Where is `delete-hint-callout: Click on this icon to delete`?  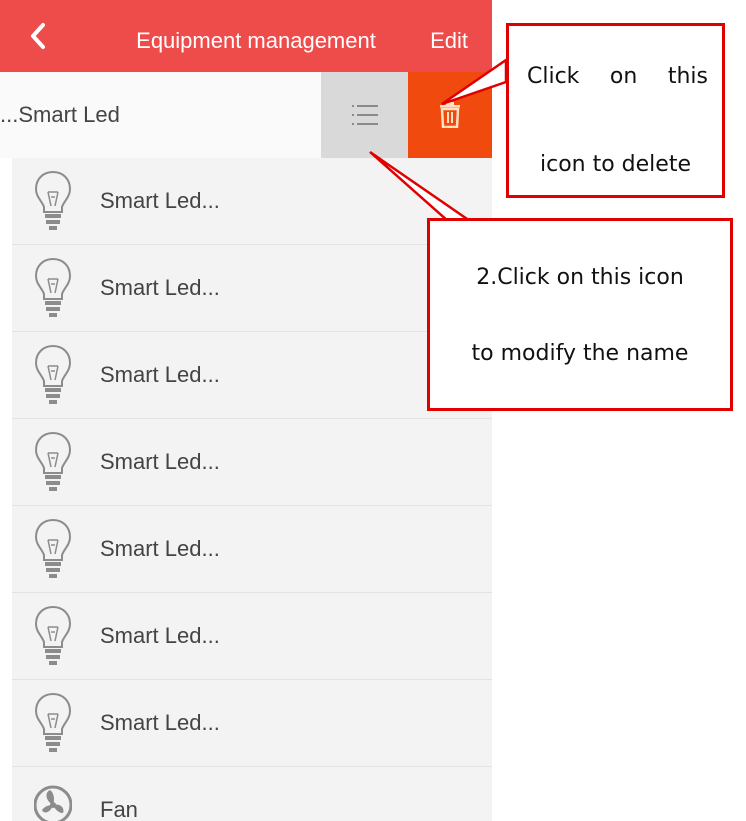 delete-hint-callout: Click on this icon to delete is located at coordinates (615, 110).